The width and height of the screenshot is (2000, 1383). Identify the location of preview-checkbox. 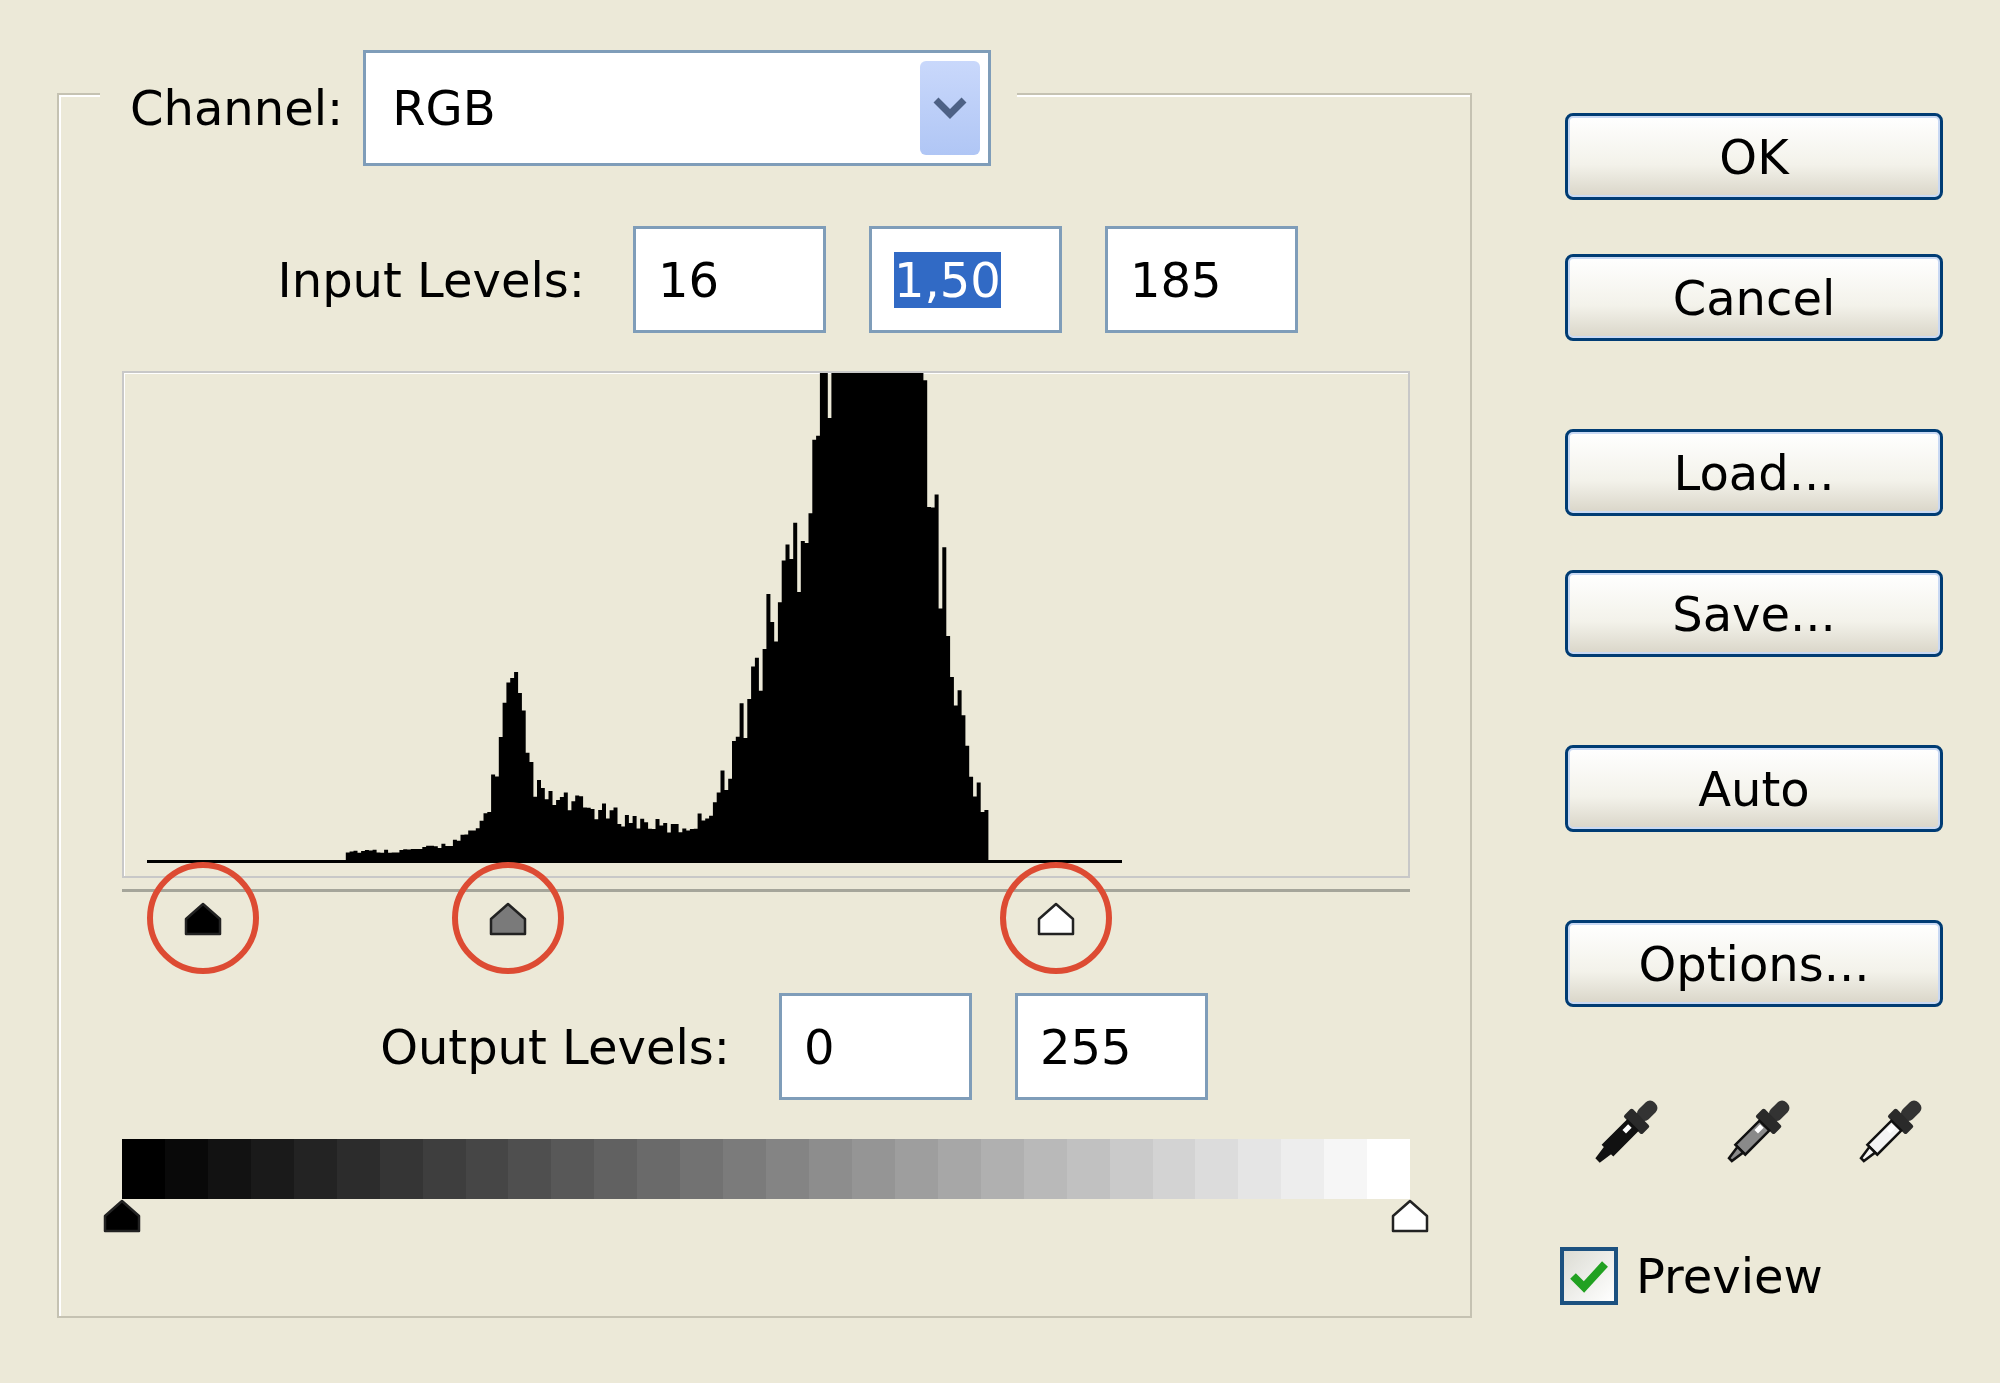
(1589, 1276).